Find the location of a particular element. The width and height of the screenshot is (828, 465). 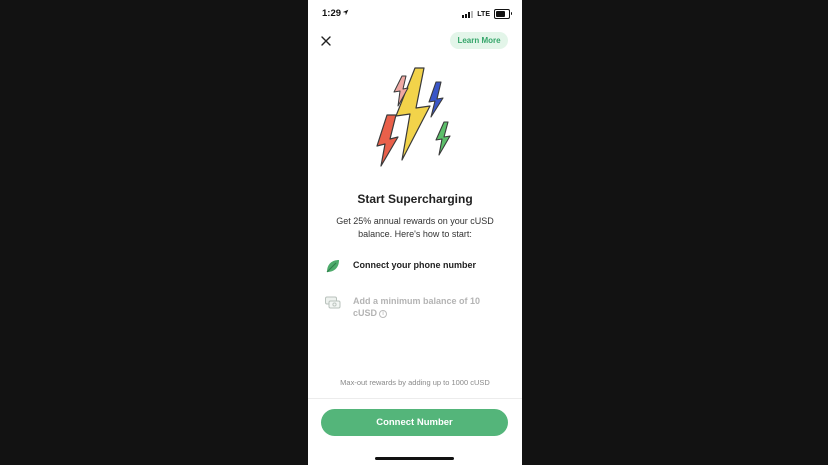

step-connect-phone: Connect your phone number is located at coordinates (417, 266).